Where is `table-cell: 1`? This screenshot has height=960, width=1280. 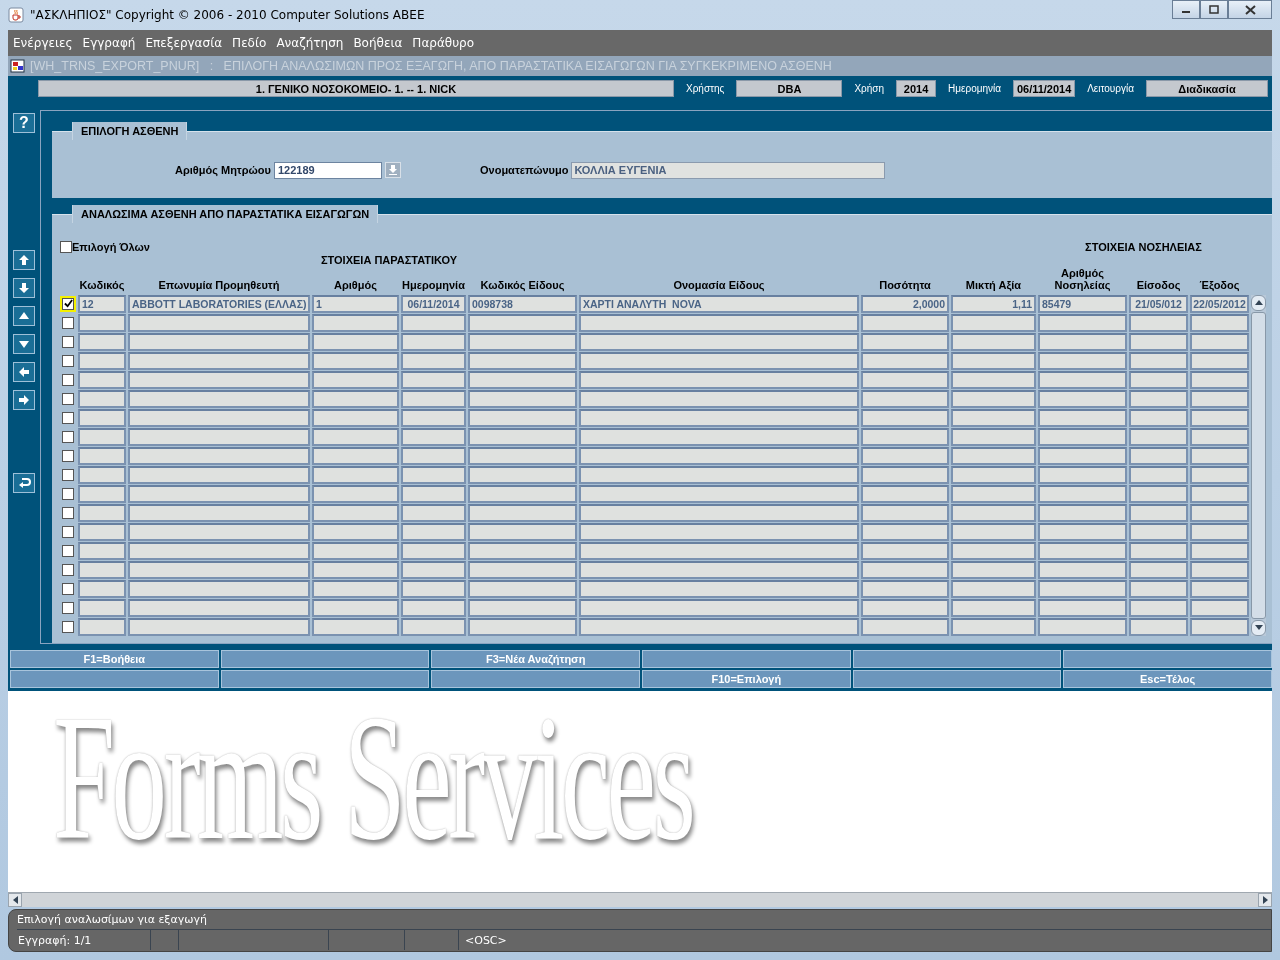 table-cell: 1 is located at coordinates (355, 303).